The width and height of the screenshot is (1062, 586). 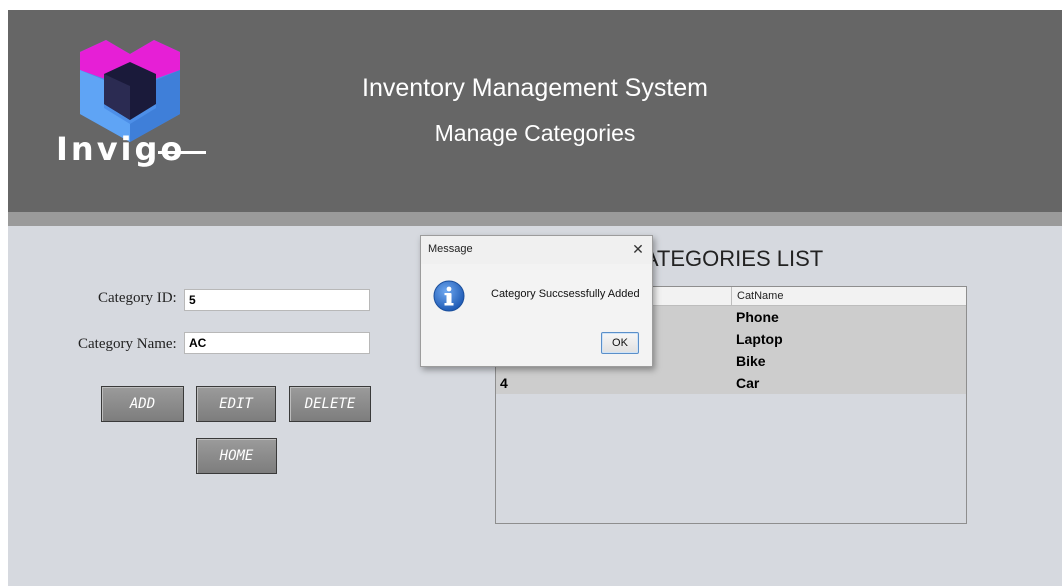 I want to click on dialog-title: Message, so click(x=450, y=249).